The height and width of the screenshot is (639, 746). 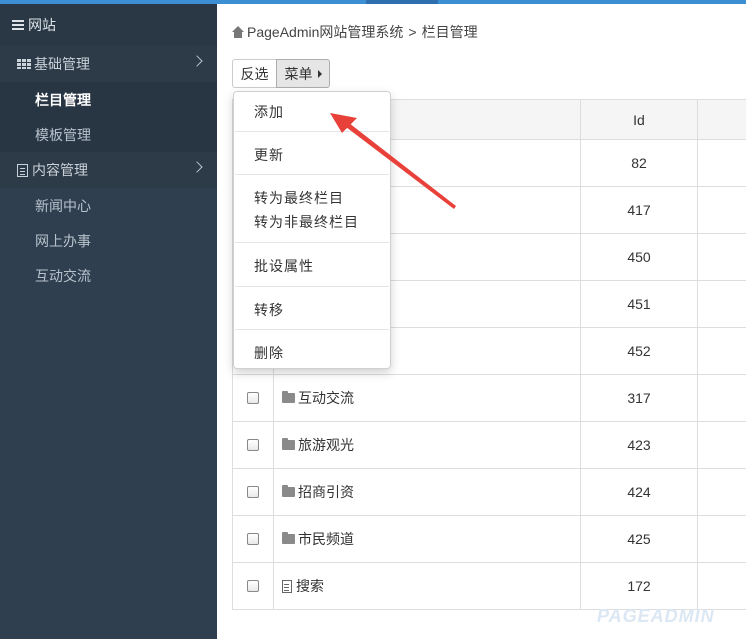 What do you see at coordinates (639, 304) in the screenshot?
I see `row-id: 451` at bounding box center [639, 304].